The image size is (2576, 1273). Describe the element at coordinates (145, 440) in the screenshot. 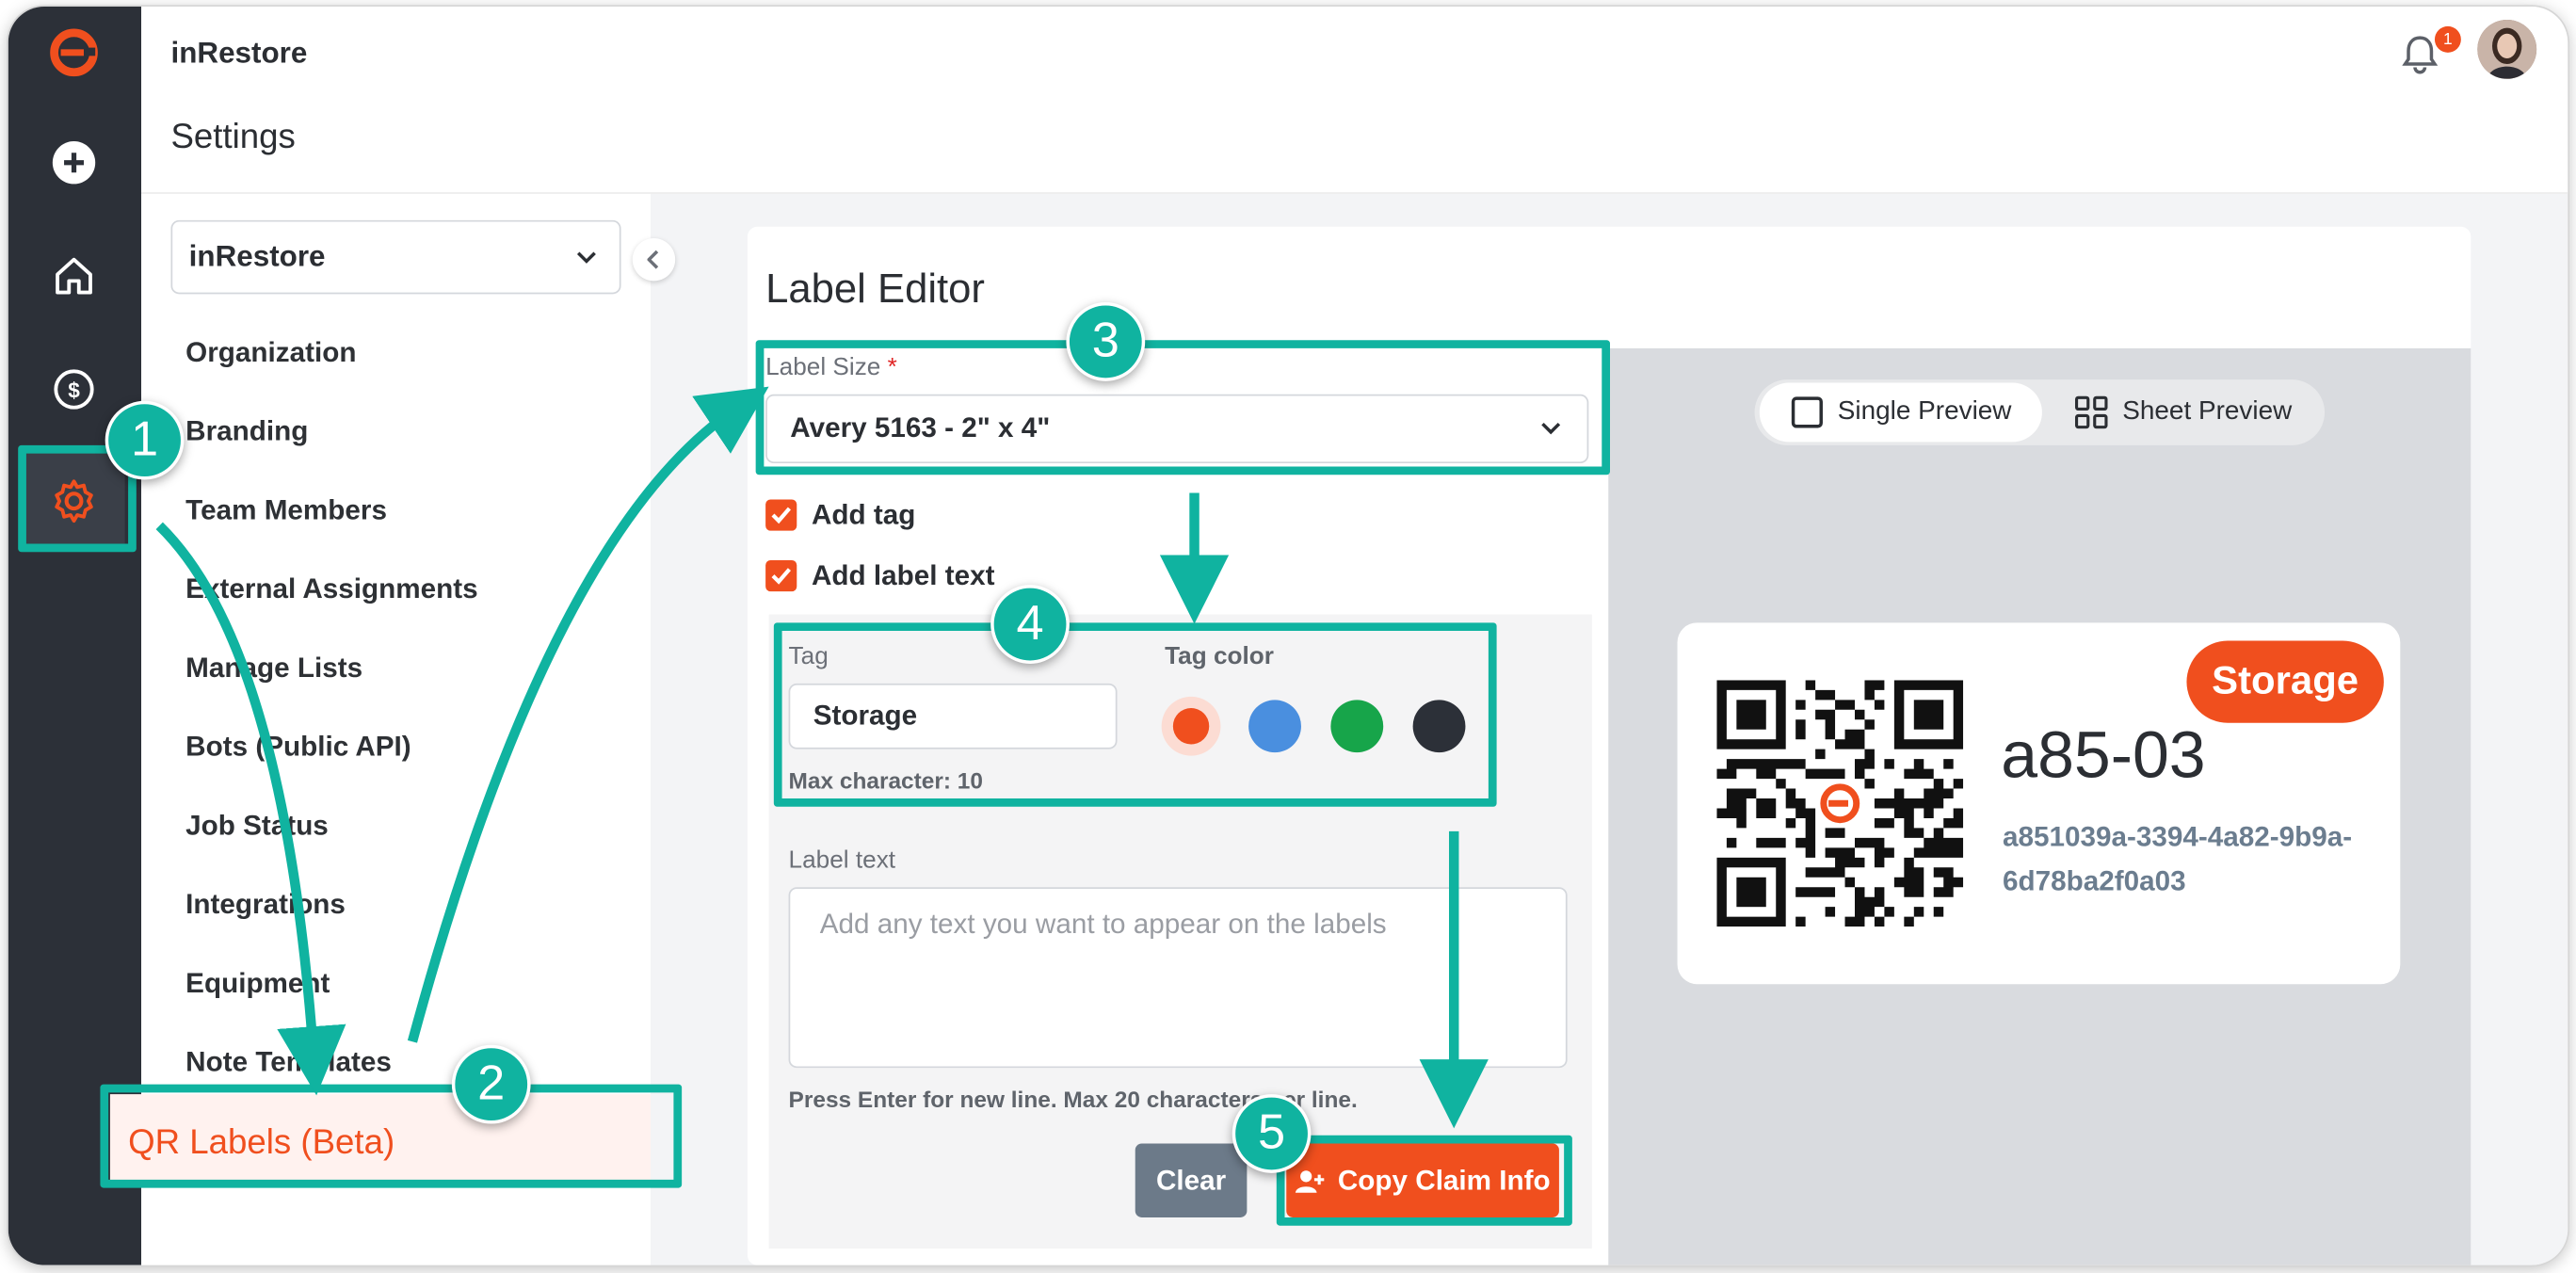

I see `step-1-badge: 1` at that location.